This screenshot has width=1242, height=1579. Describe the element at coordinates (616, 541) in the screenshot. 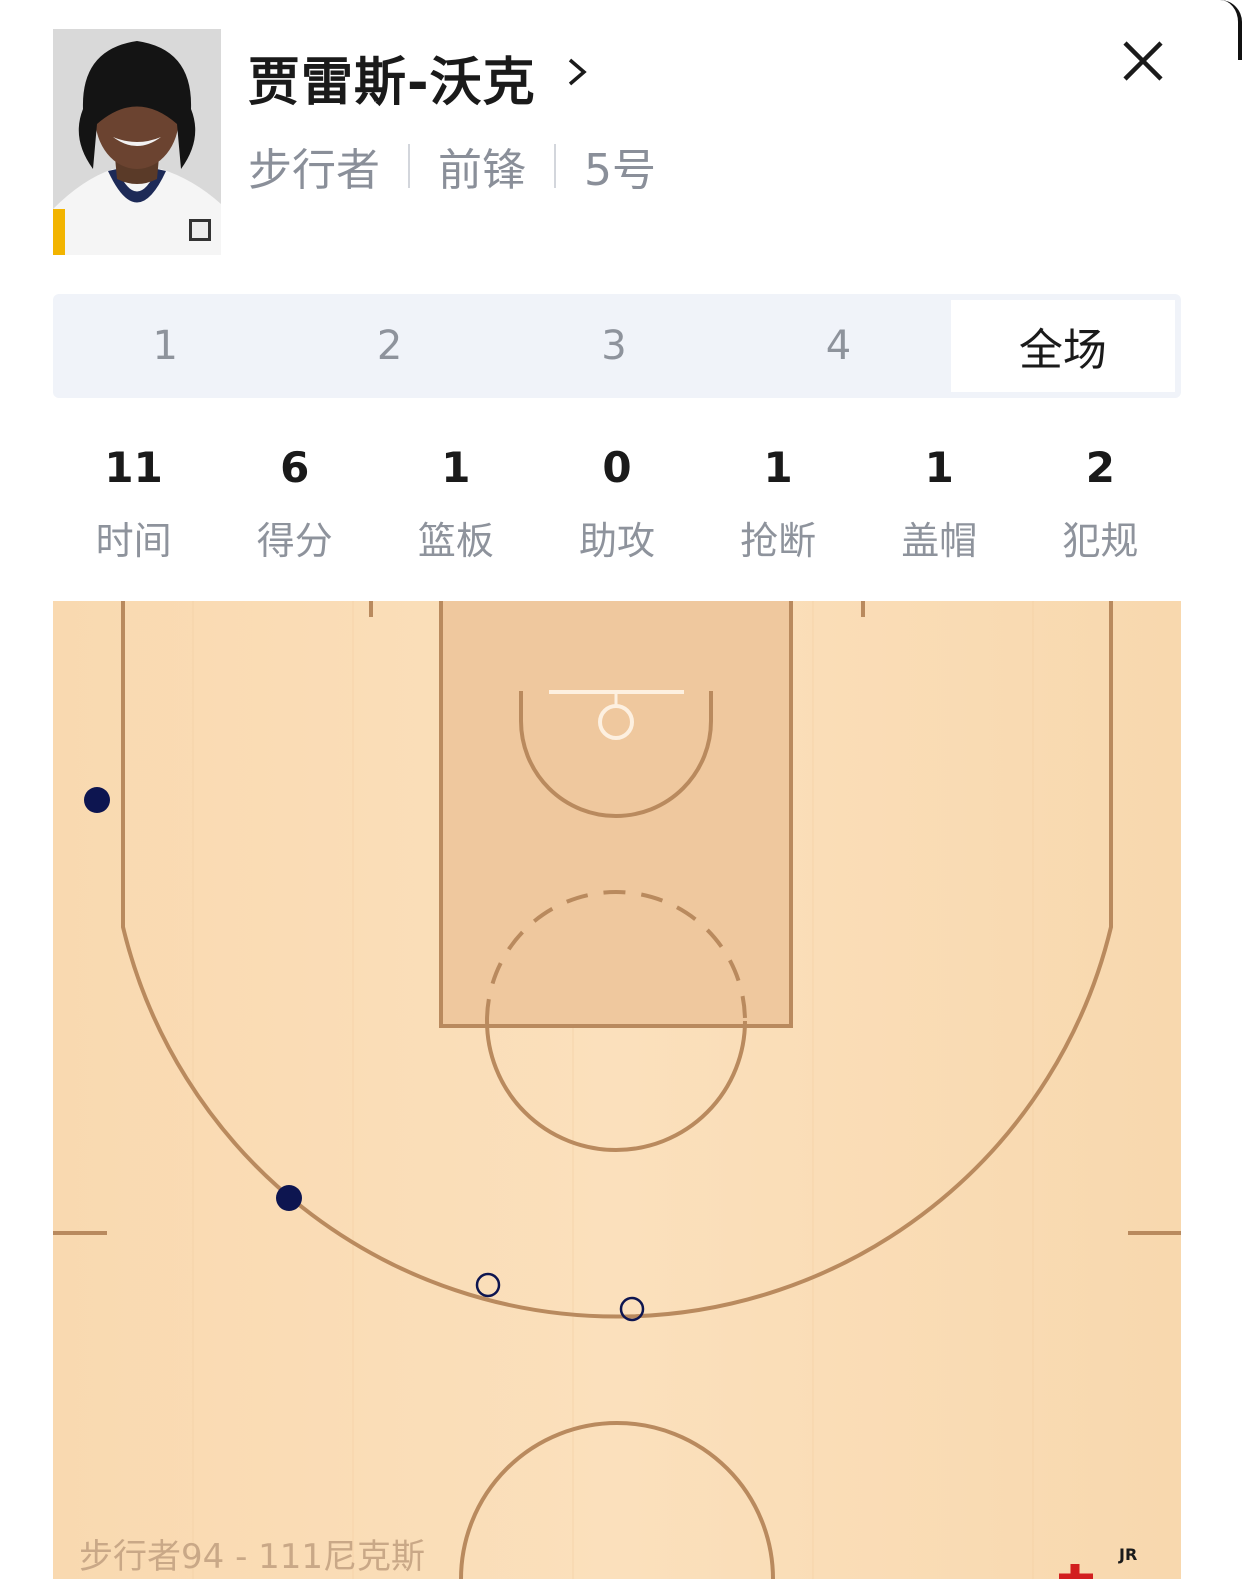

I see `stat-label: 助攻` at that location.